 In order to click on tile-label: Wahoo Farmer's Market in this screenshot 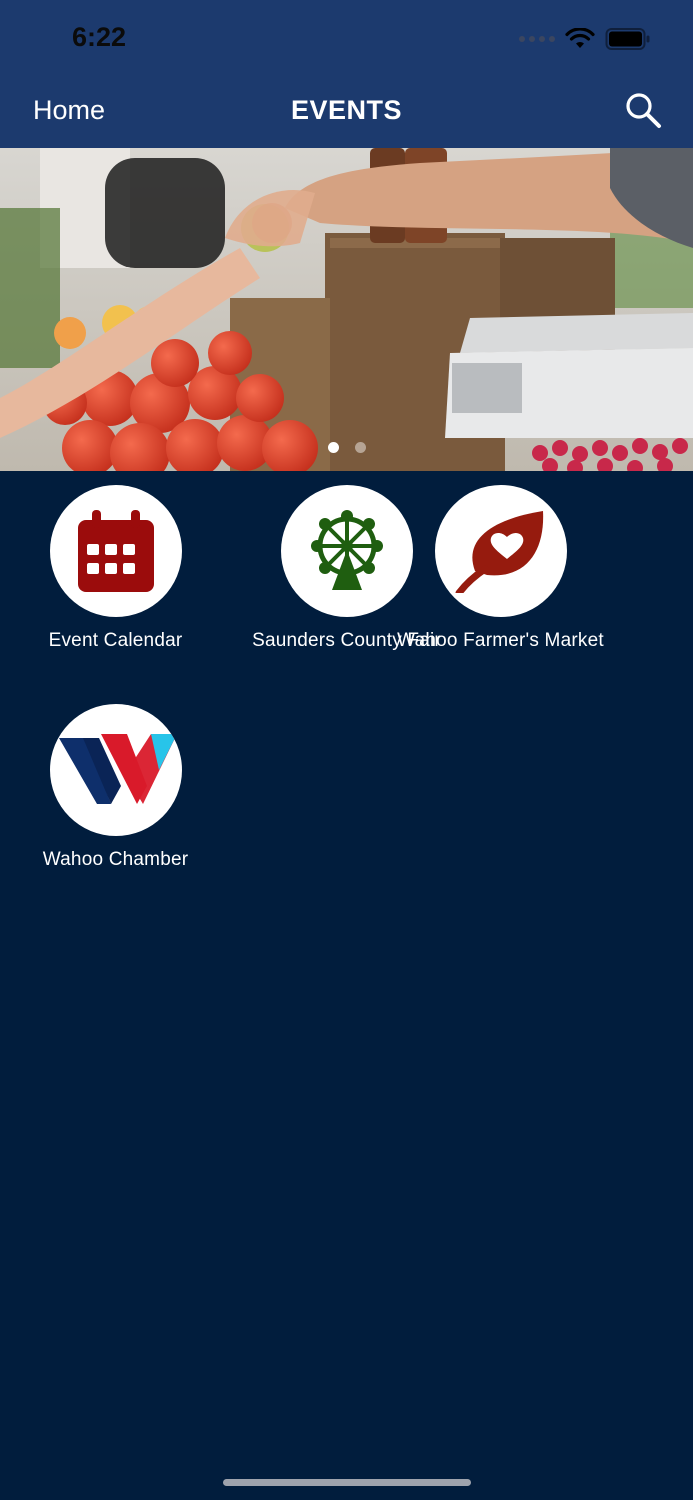, I will do `click(500, 640)`.